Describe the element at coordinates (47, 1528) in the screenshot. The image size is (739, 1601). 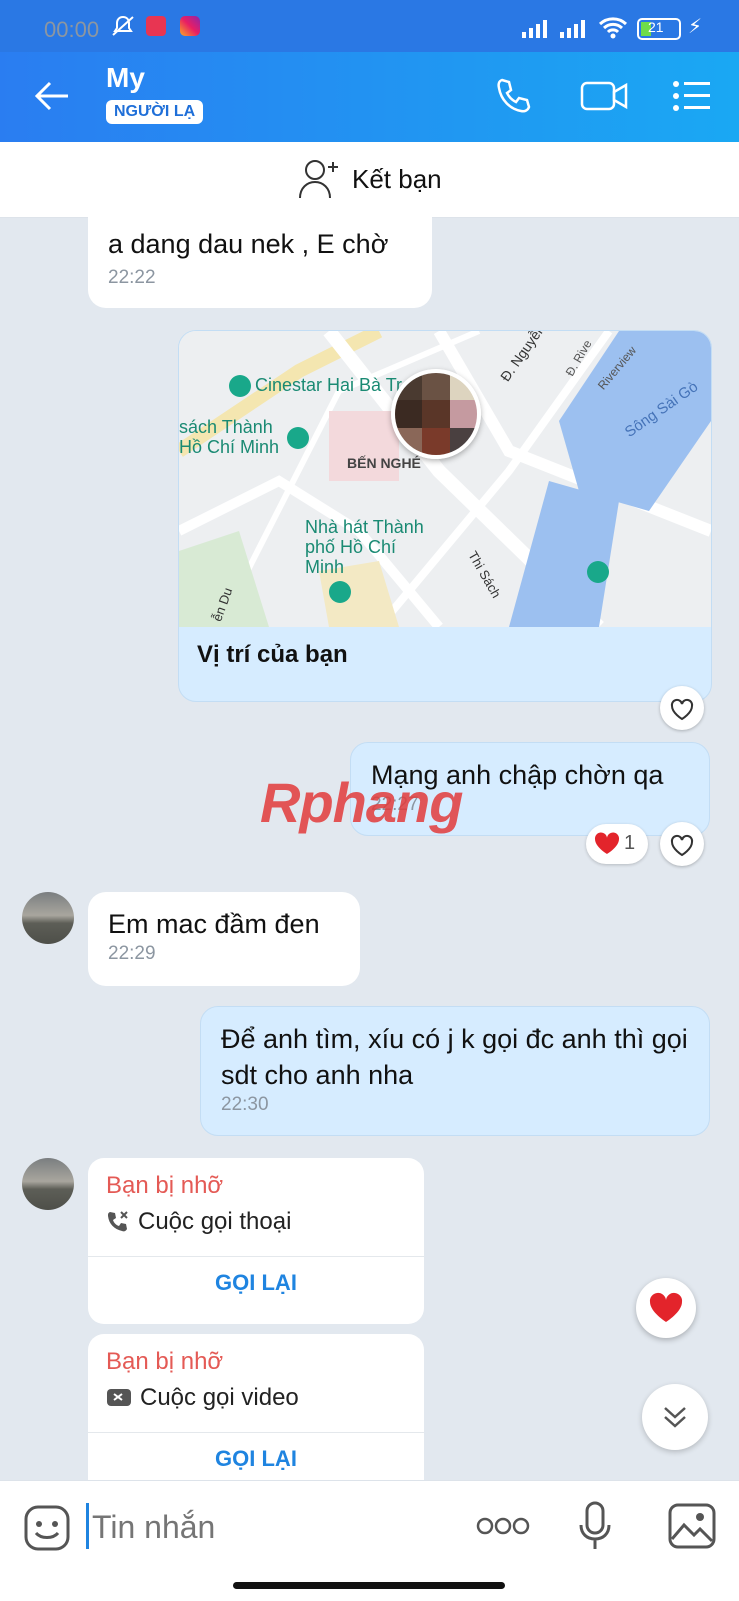
I see `sticker-icon` at that location.